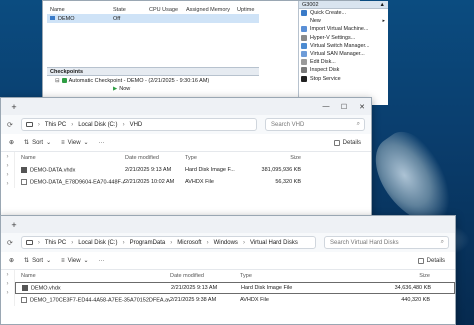  I want to click on details-icon, so click(336, 142).